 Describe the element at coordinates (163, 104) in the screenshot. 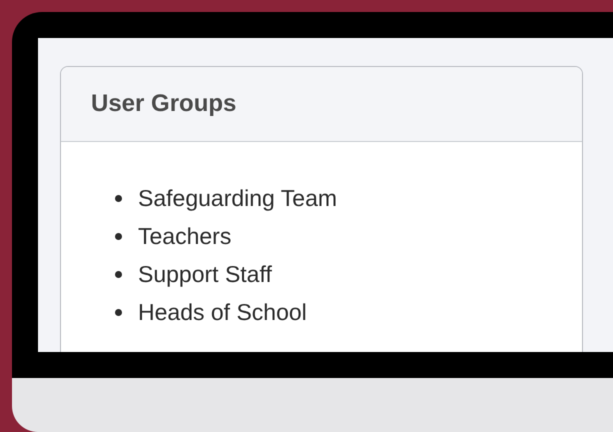

I see `card-title: User Groups` at that location.